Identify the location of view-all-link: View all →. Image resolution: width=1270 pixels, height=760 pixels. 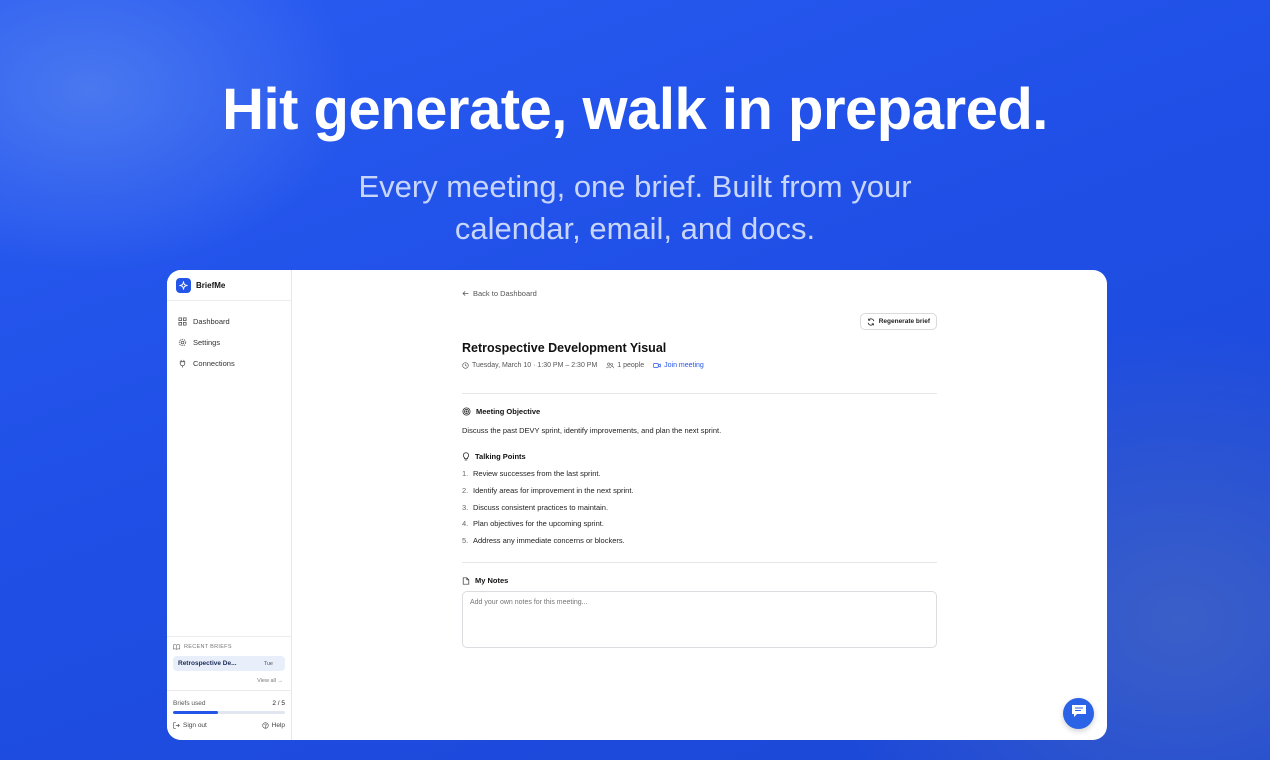
(229, 681).